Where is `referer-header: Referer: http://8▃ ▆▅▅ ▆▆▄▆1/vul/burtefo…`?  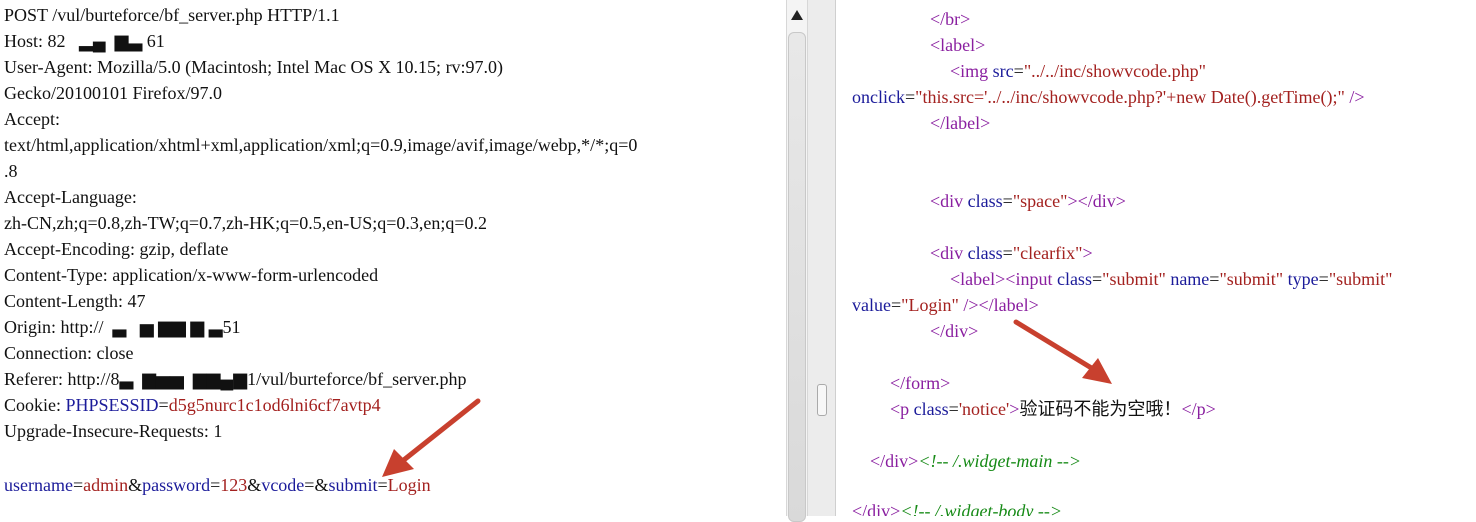
referer-header: Referer: http://8▃ ▆▅▅ ▆▆▄▆1/vul/burtefo… is located at coordinates (235, 379).